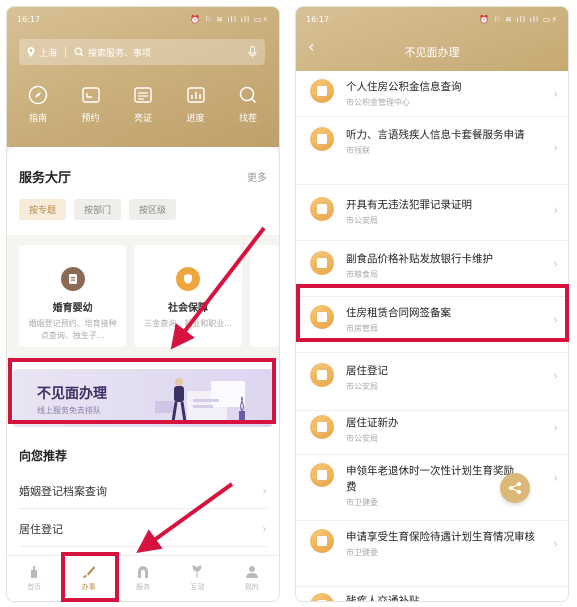 This screenshot has width=577, height=607. I want to click on recommend-item: 居住登记 ›, so click(143, 529).